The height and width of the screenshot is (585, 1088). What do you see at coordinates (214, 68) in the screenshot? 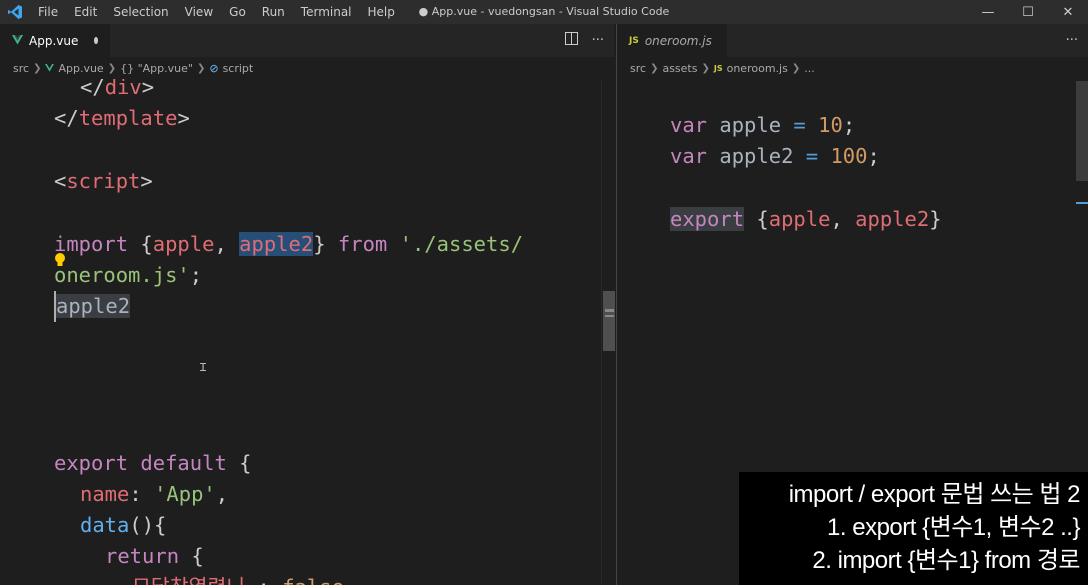
I see `symbol-icon: ⊘` at bounding box center [214, 68].